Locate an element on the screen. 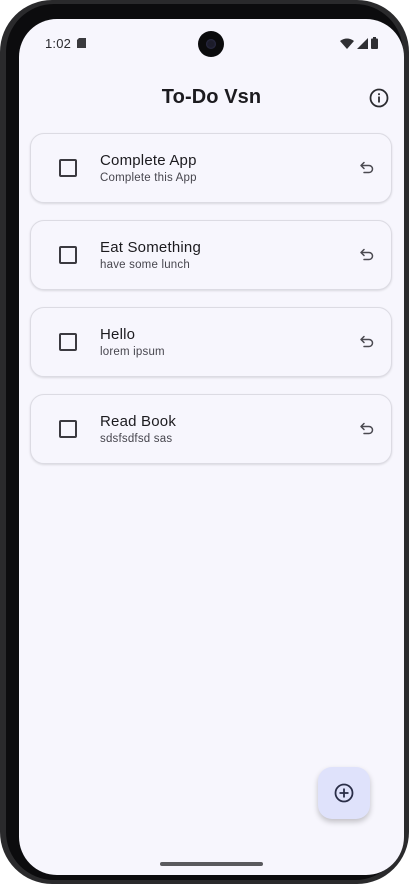  sd-card-icon is located at coordinates (81, 43).